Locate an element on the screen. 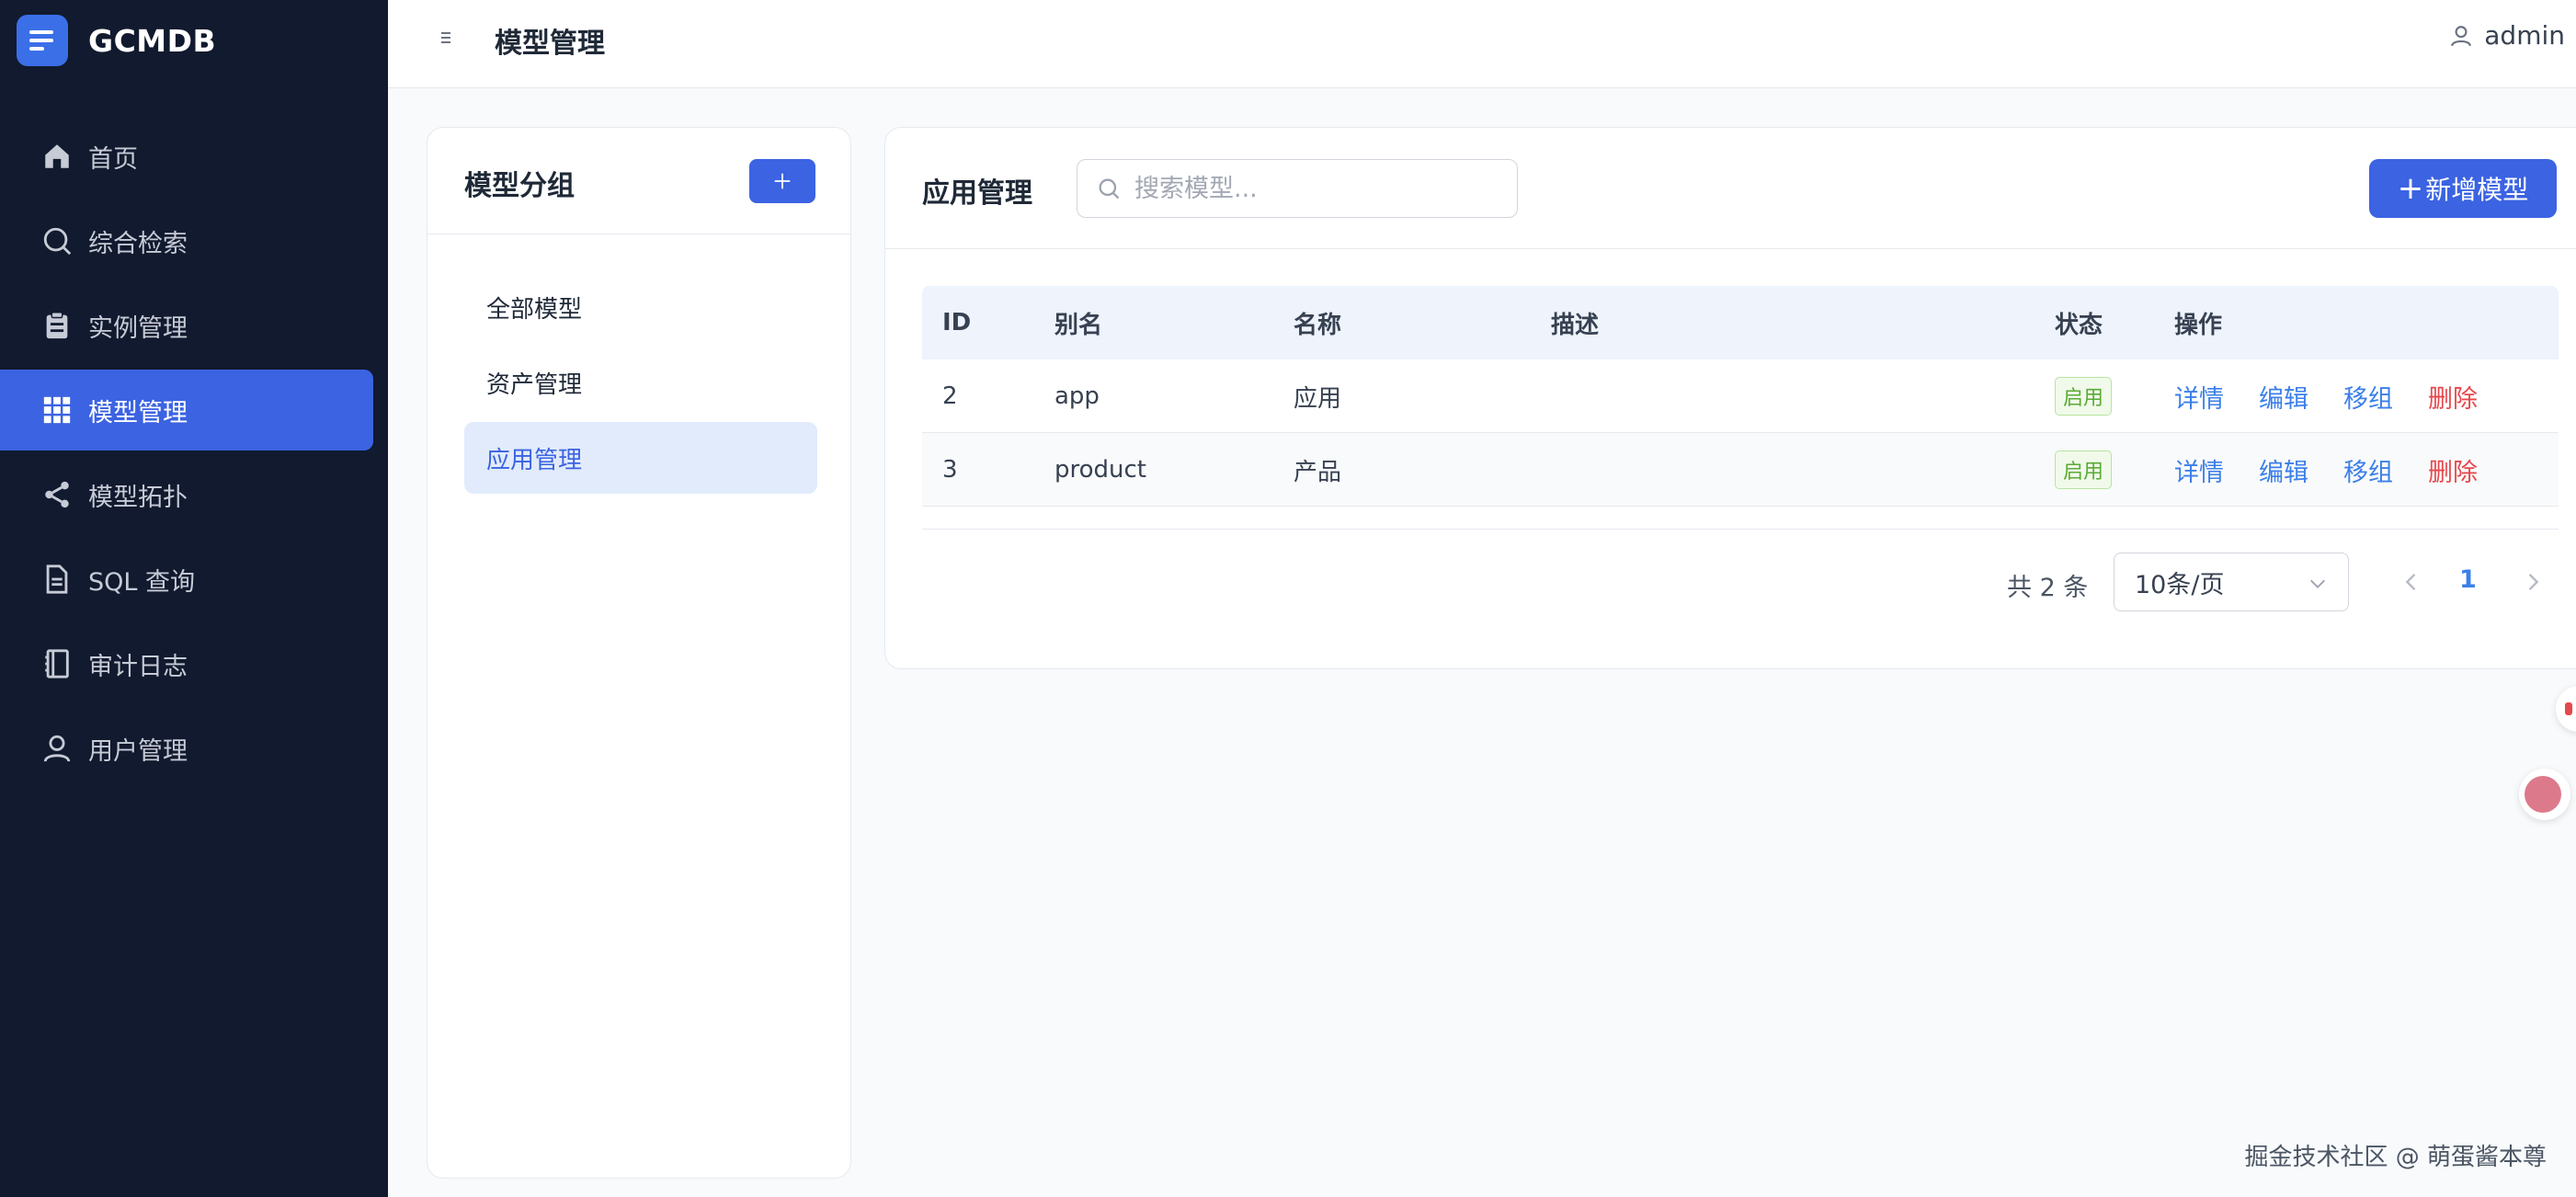 Image resolution: width=2576 pixels, height=1197 pixels. document-icon is located at coordinates (57, 579).